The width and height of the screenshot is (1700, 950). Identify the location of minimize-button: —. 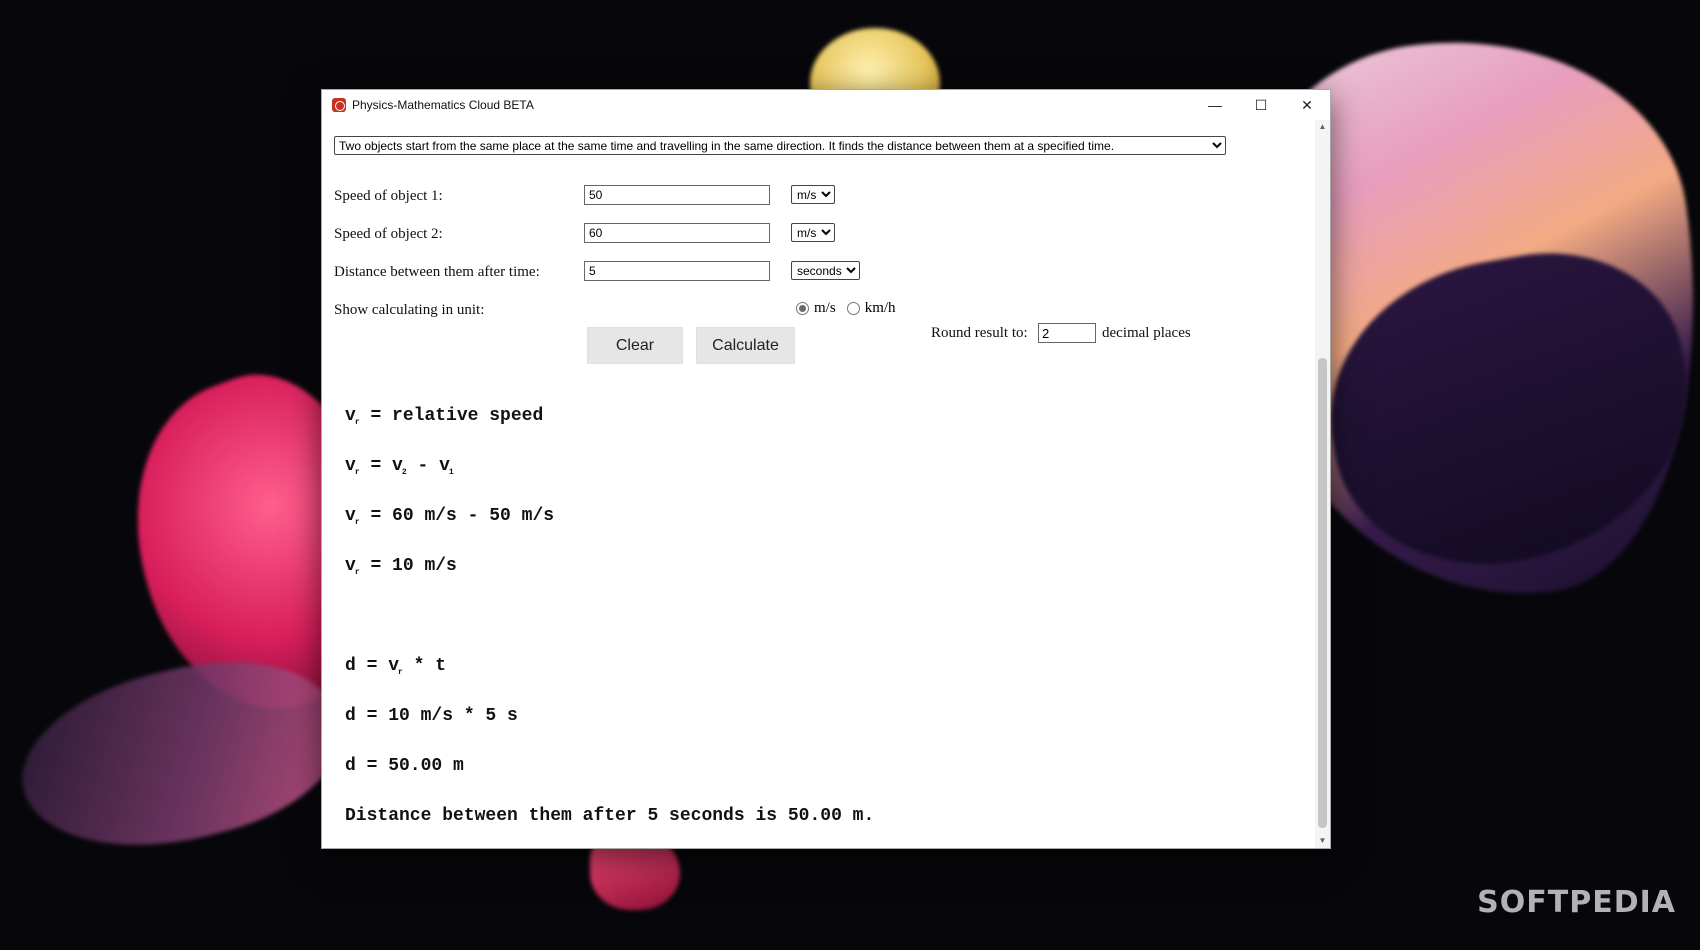
(1215, 105).